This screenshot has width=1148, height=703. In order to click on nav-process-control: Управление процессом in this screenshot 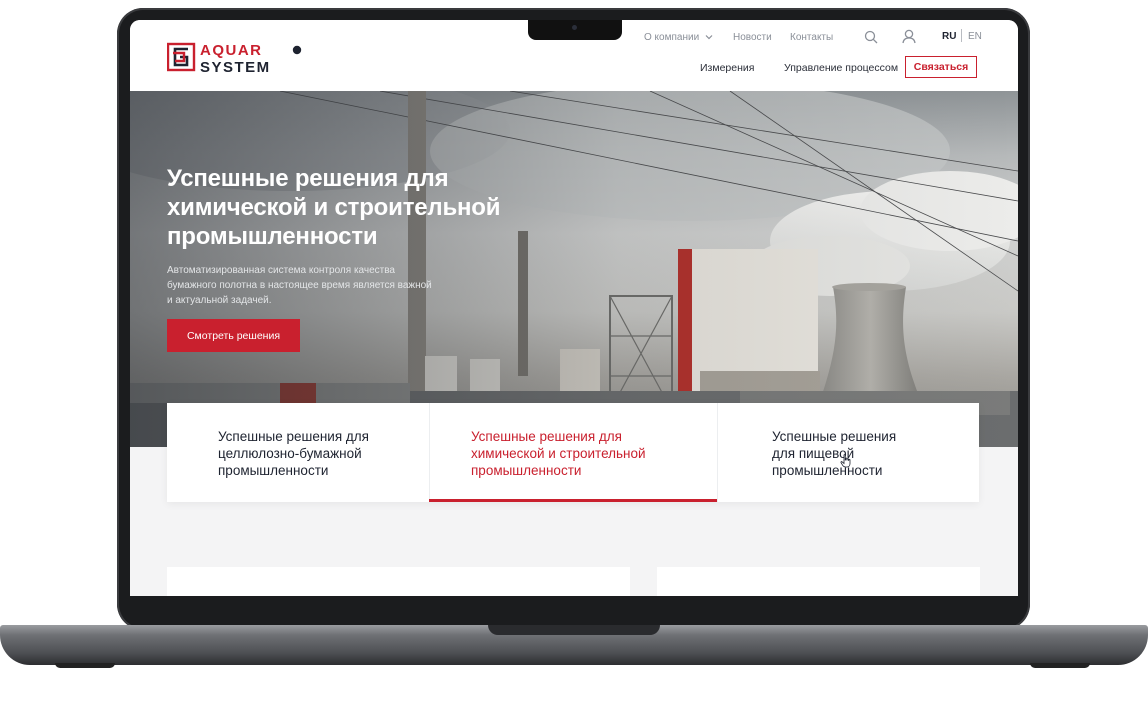, I will do `click(841, 68)`.